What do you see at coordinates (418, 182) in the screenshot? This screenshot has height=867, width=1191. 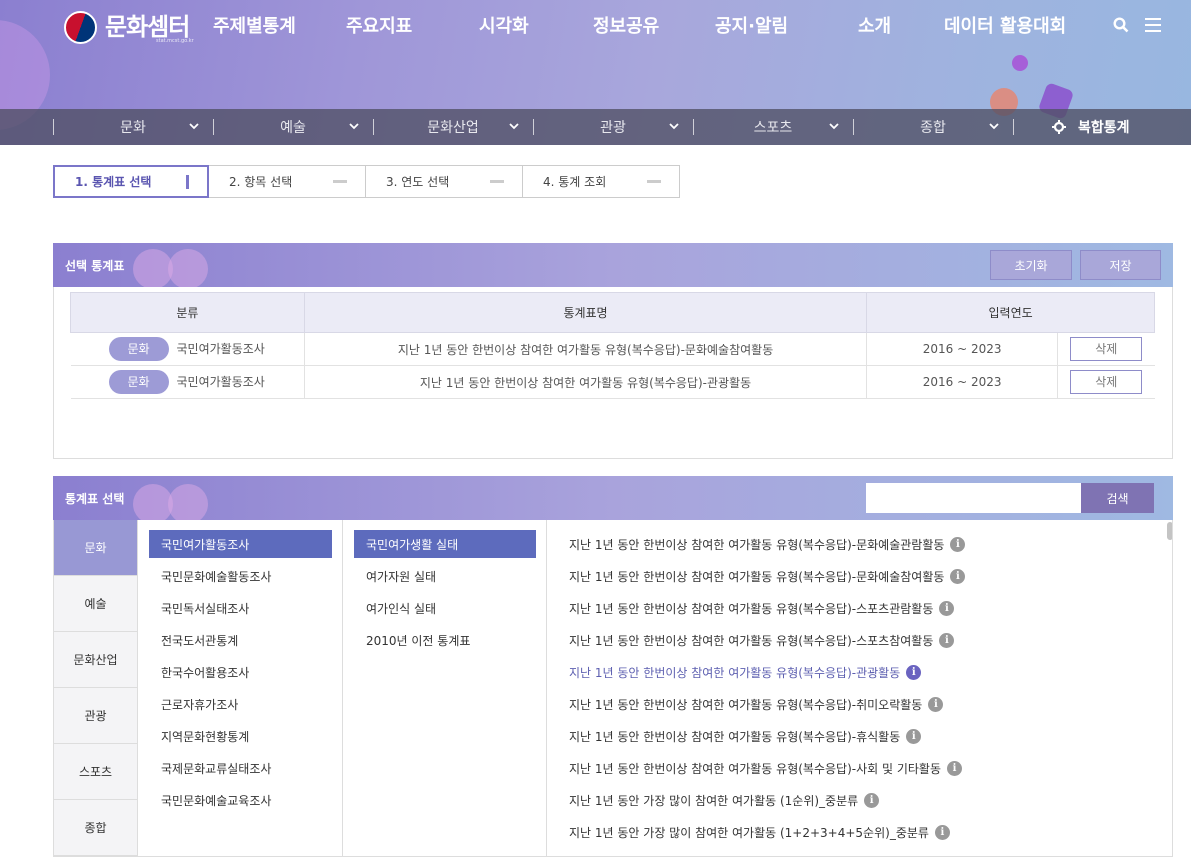 I see `step-label: 3. 연도 선택` at bounding box center [418, 182].